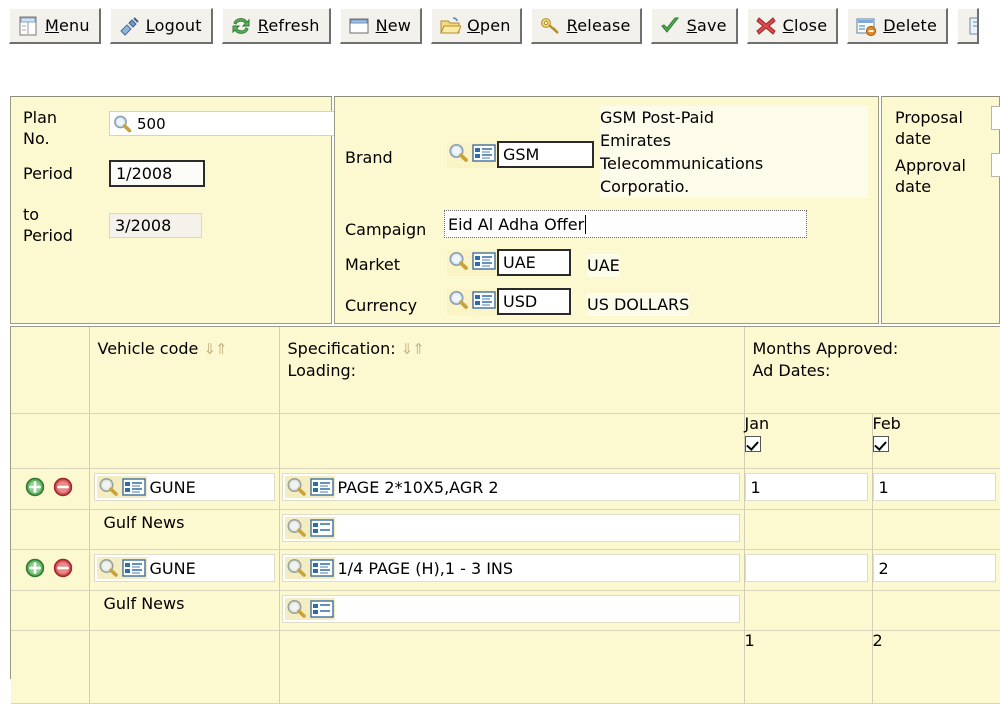 Image resolution: width=1000 pixels, height=704 pixels. Describe the element at coordinates (276, 26) in the screenshot. I see `refresh-button: Refresh` at that location.